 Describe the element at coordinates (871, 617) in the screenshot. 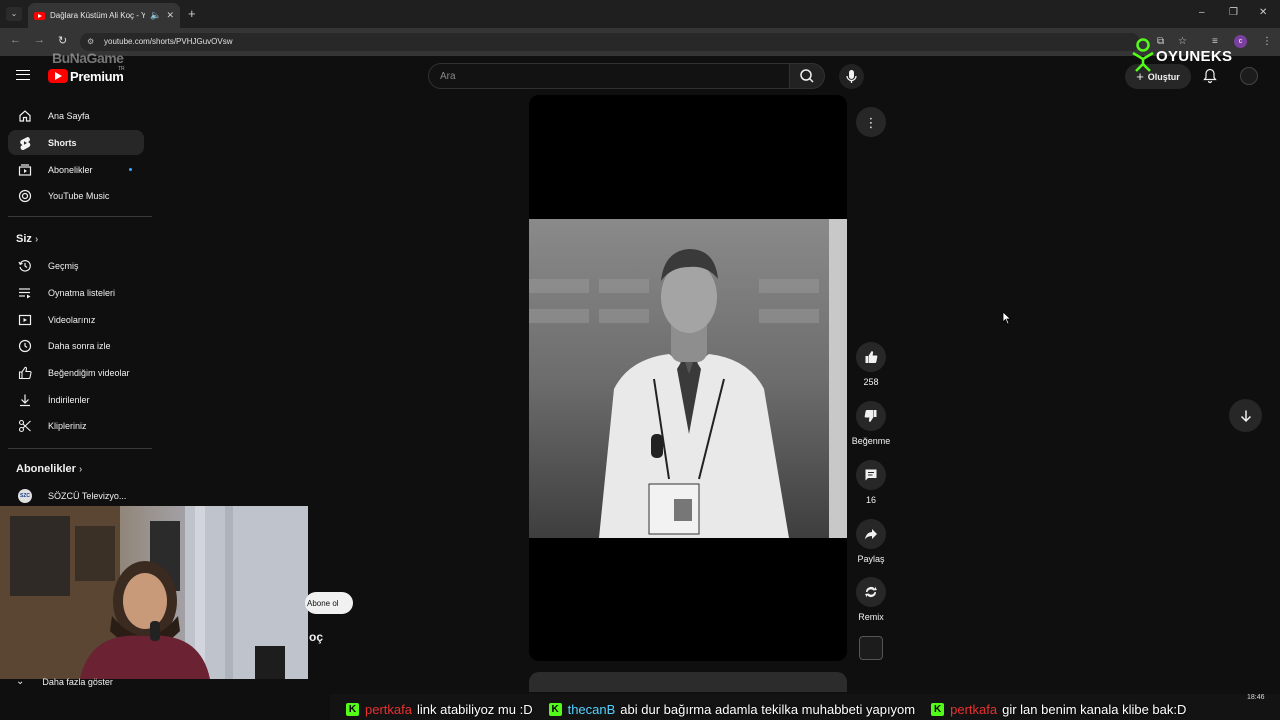

I see `remix-label: Remix` at that location.